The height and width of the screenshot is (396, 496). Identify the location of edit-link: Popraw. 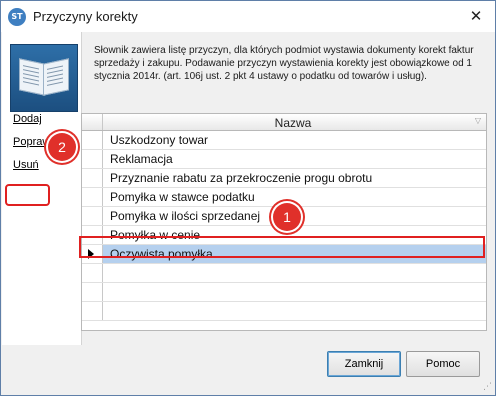
(31, 142).